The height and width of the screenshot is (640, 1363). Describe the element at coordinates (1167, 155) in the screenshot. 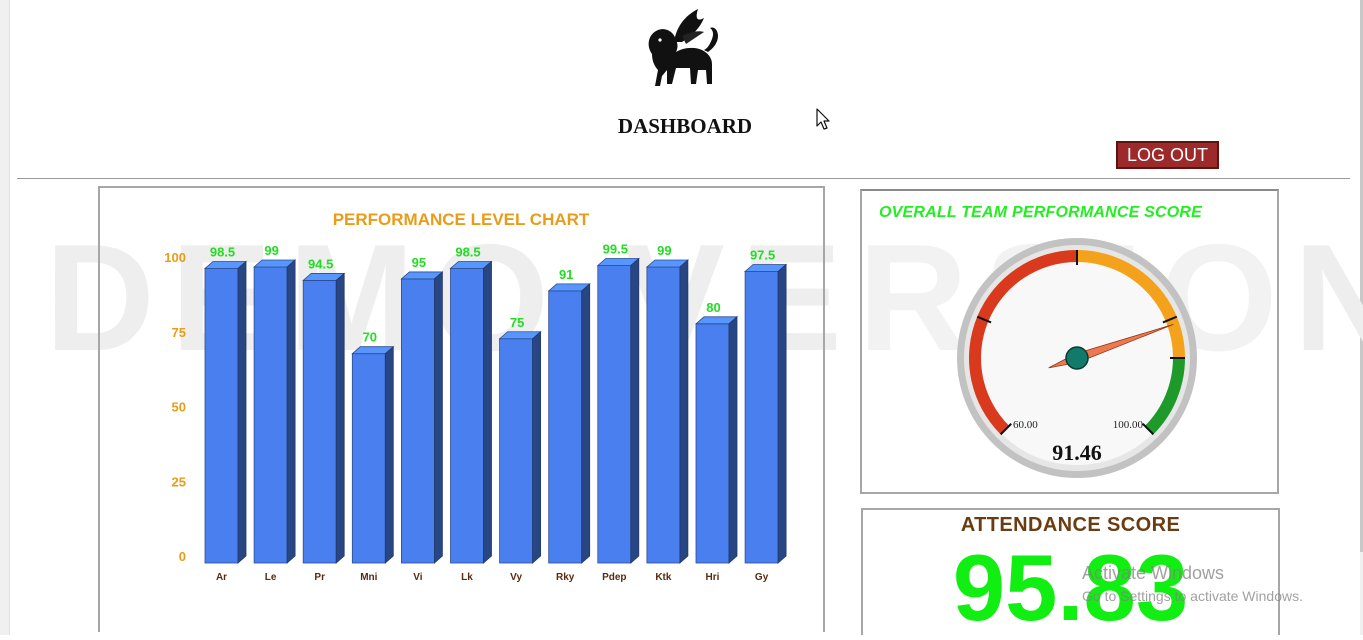

I see `logout-button: LOG OUT` at that location.